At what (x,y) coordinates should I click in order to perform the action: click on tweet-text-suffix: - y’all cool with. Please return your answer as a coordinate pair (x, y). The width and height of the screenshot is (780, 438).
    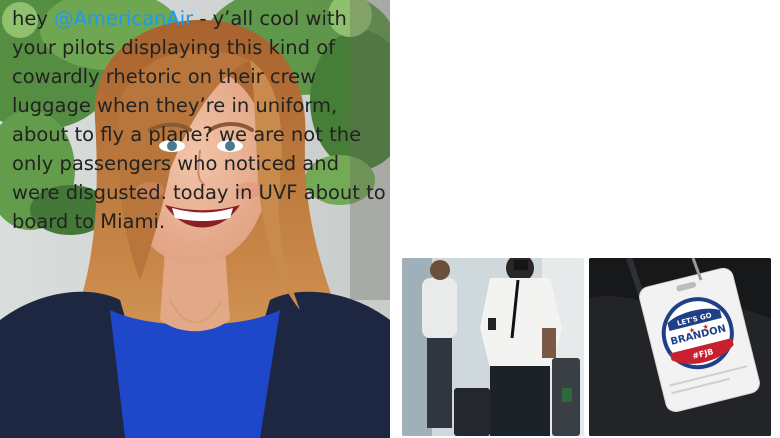
    Looking at the image, I should click on (270, 18).